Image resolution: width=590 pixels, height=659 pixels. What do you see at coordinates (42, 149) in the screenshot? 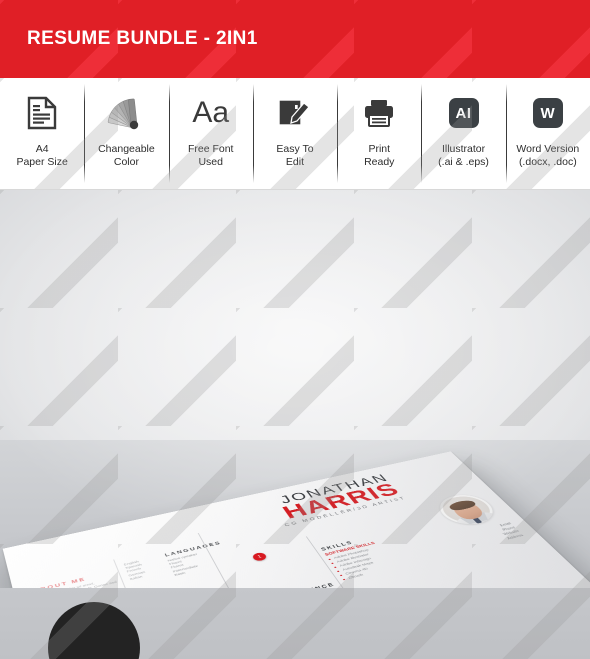
I see `feature-label-line1: A4` at bounding box center [42, 149].